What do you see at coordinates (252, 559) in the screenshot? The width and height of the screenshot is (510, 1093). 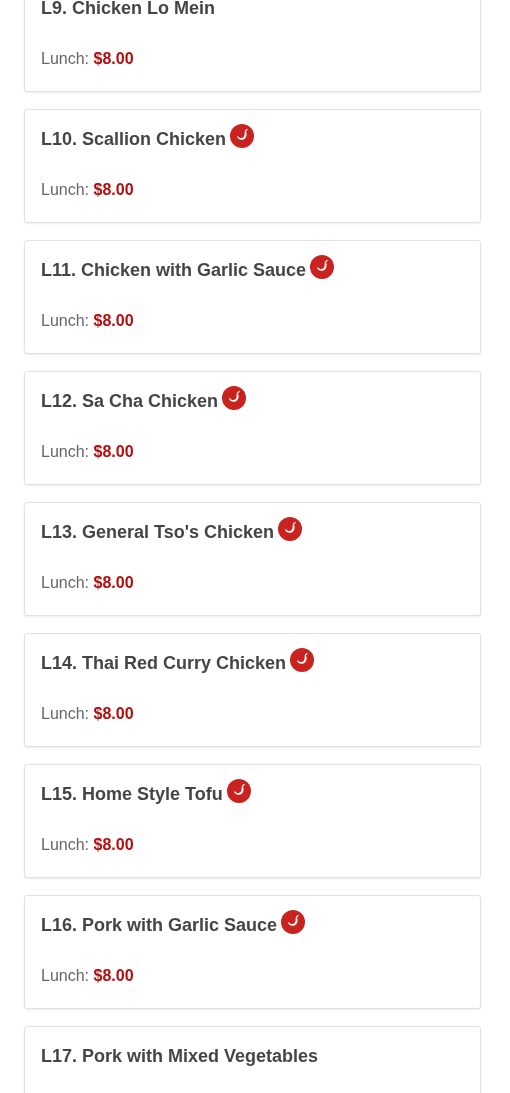 I see `menu-item-card: L13. General Tso's Chicken Lunch: $8.00` at bounding box center [252, 559].